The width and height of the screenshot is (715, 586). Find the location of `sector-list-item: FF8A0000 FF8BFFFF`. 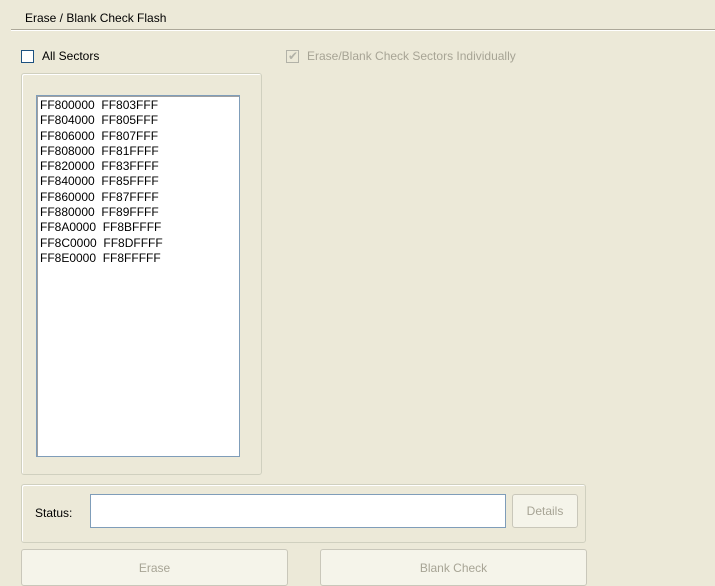

sector-list-item: FF8A0000 FF8BFFFF is located at coordinates (139, 227).